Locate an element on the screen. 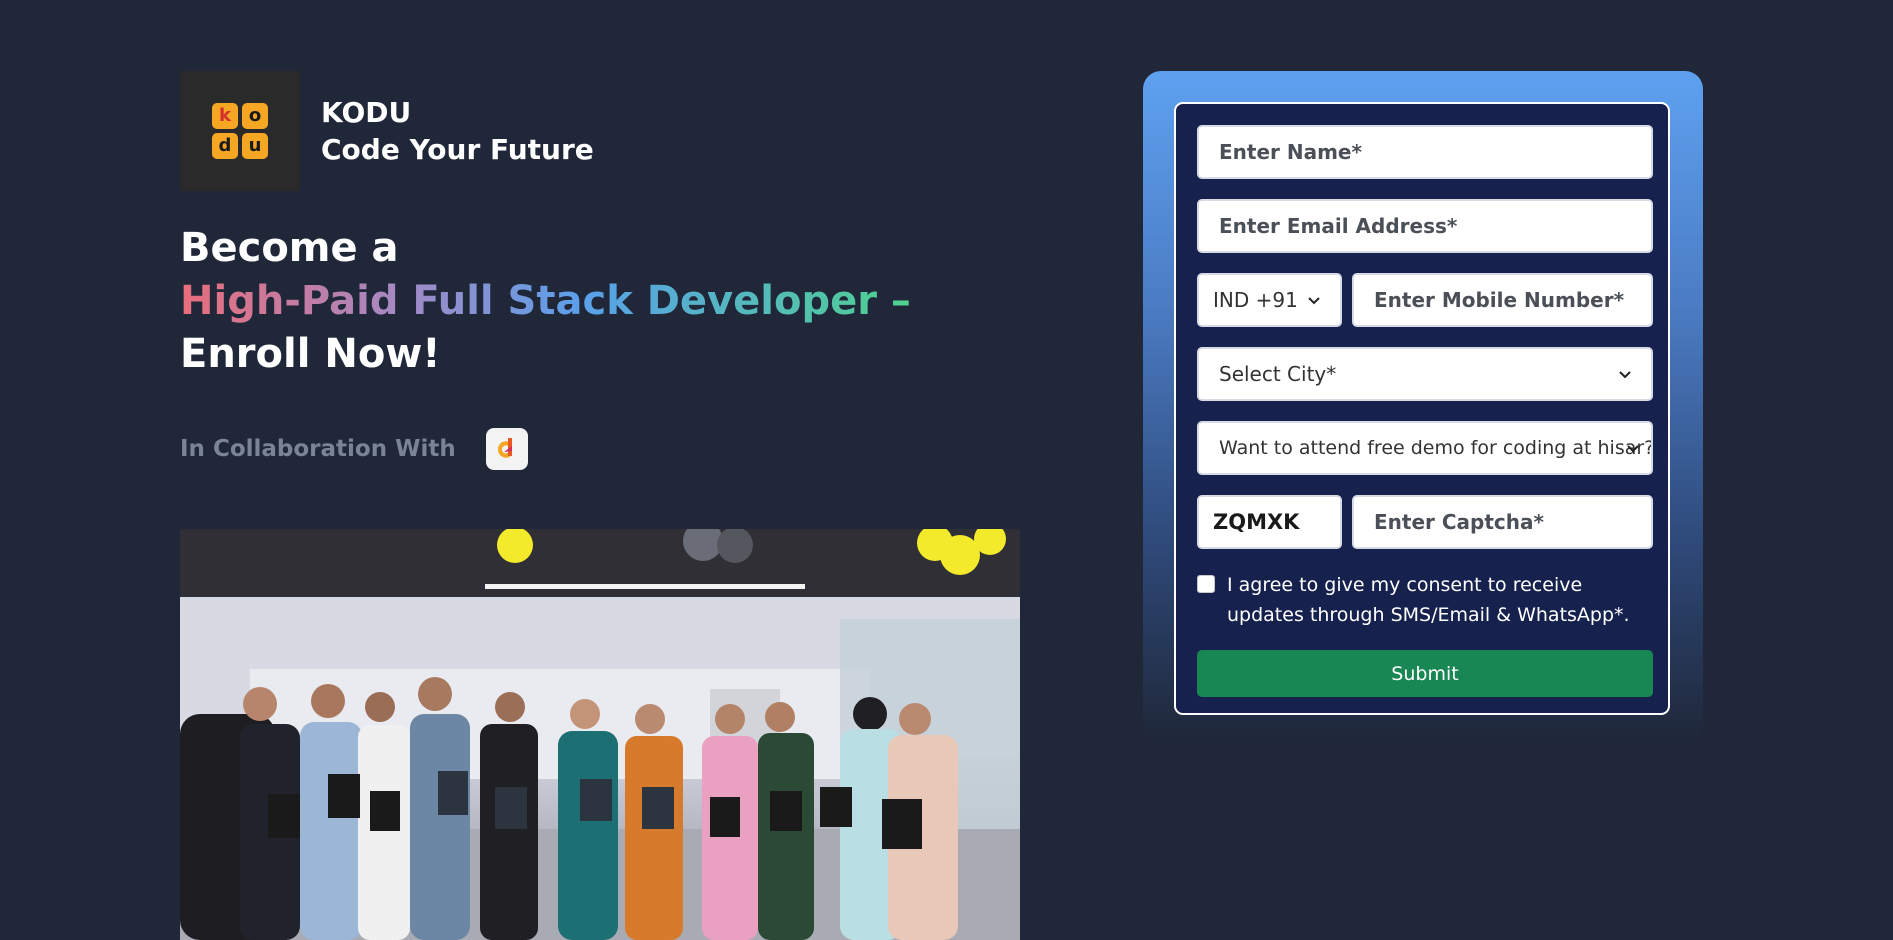 Image resolution: width=1893 pixels, height=940 pixels. headline-line-1: Become a is located at coordinates (289, 248).